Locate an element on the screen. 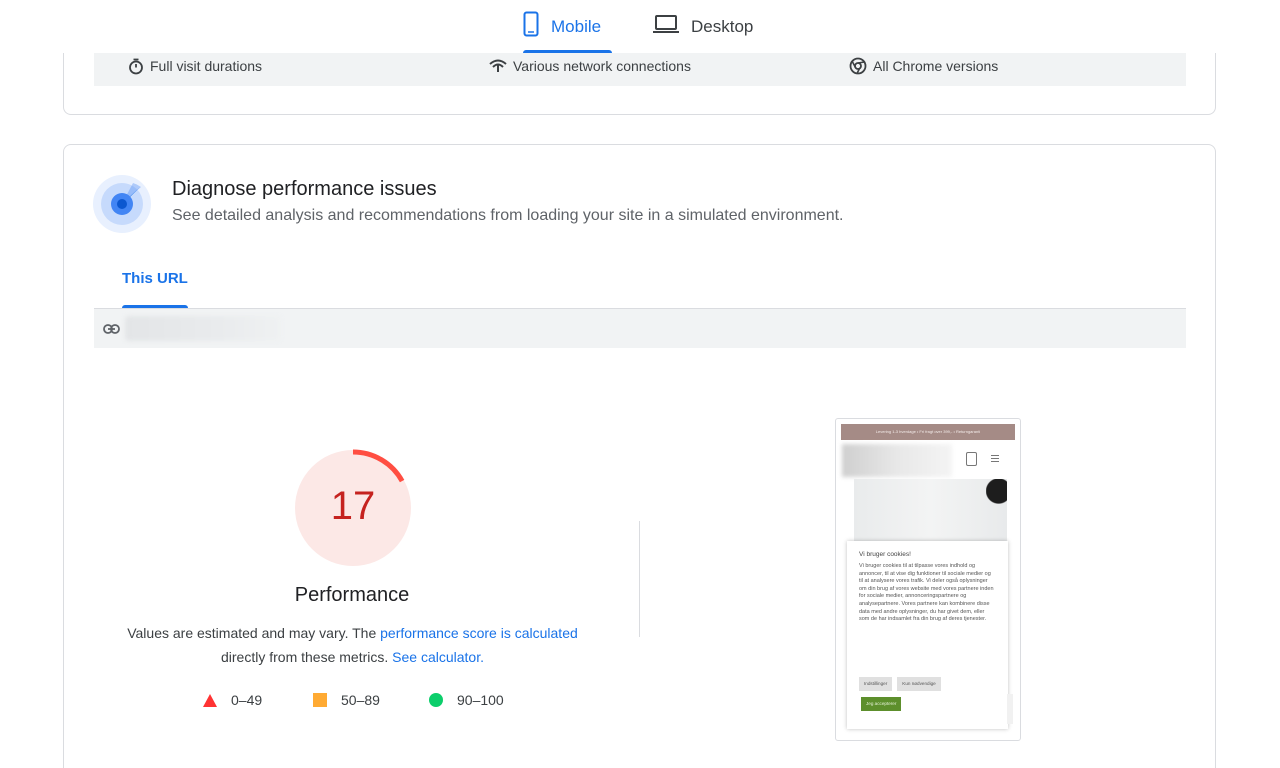  phone-icon is located at coordinates (531, 26).